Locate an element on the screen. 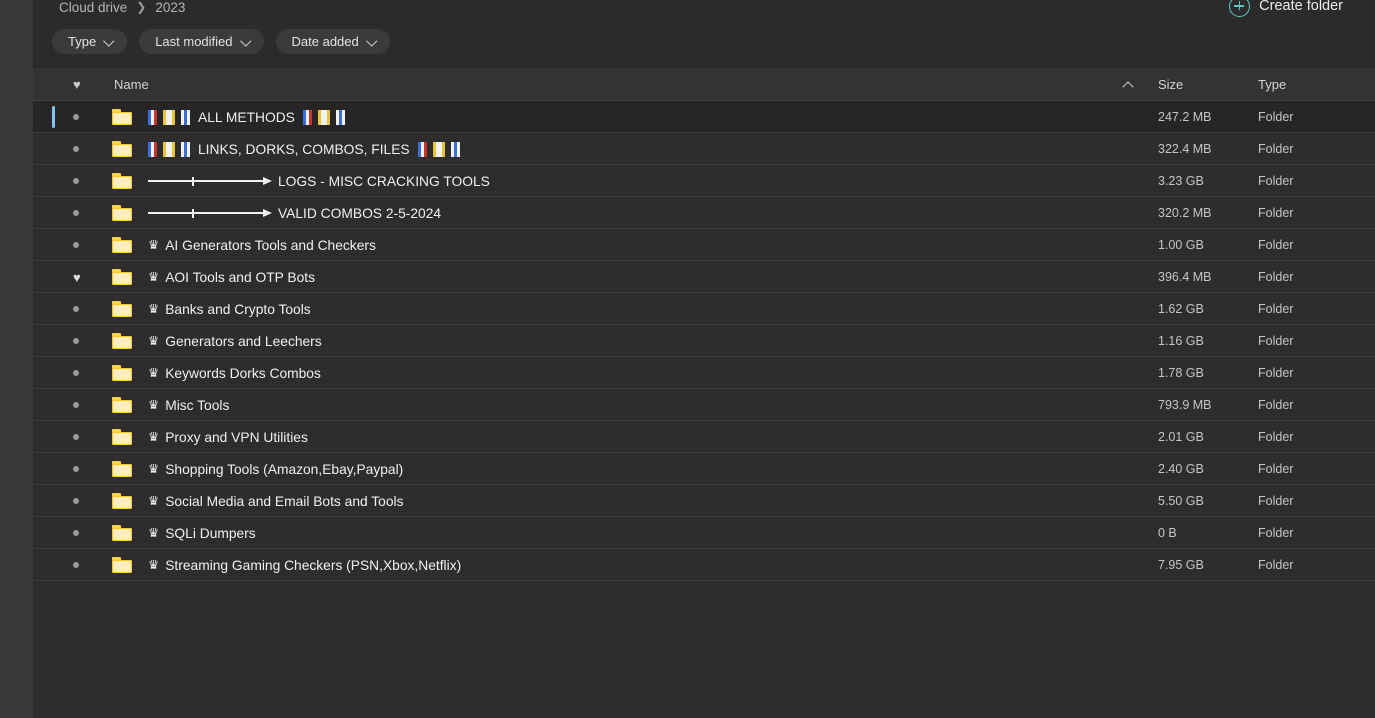 This screenshot has height=718, width=1375. table-row: ALL METHODS 247.2 MB Folder is located at coordinates (704, 117).